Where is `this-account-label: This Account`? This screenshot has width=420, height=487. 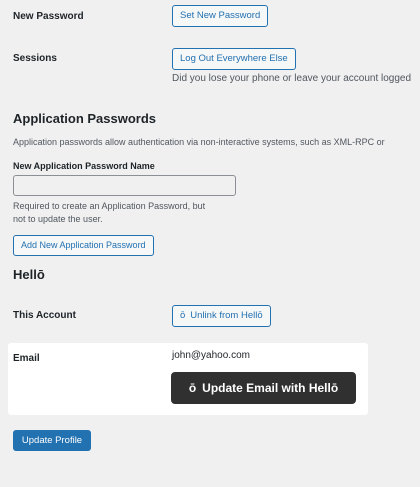
this-account-label: This Account is located at coordinates (44, 315).